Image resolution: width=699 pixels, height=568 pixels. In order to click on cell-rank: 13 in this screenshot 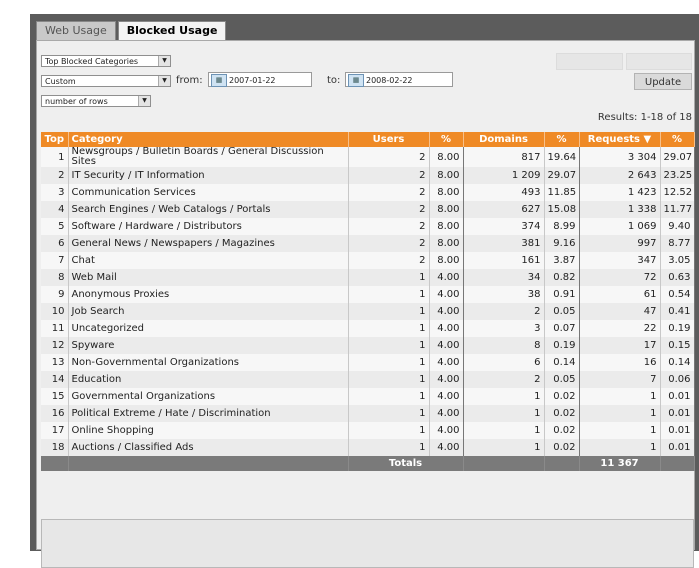, I will do `click(55, 362)`.